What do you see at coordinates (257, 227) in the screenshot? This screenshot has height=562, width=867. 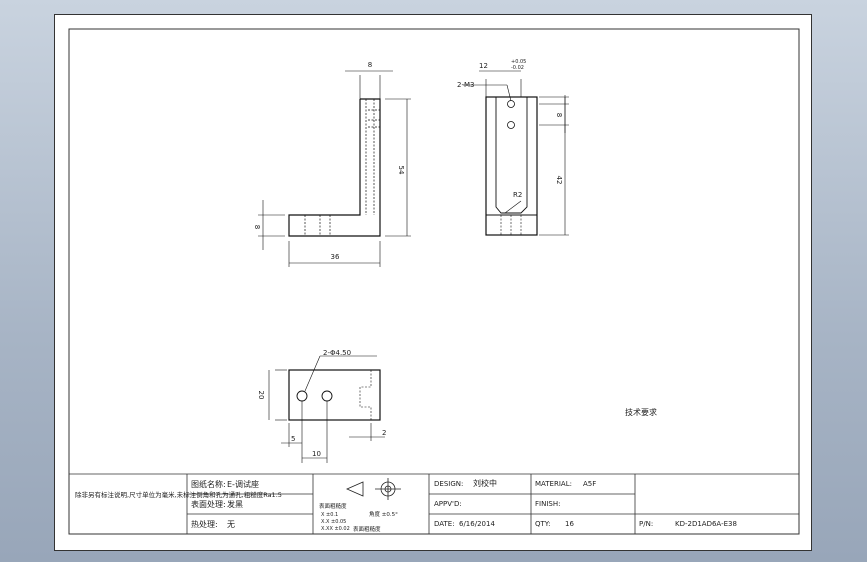 I see `side-foot-height-dim: 8` at bounding box center [257, 227].